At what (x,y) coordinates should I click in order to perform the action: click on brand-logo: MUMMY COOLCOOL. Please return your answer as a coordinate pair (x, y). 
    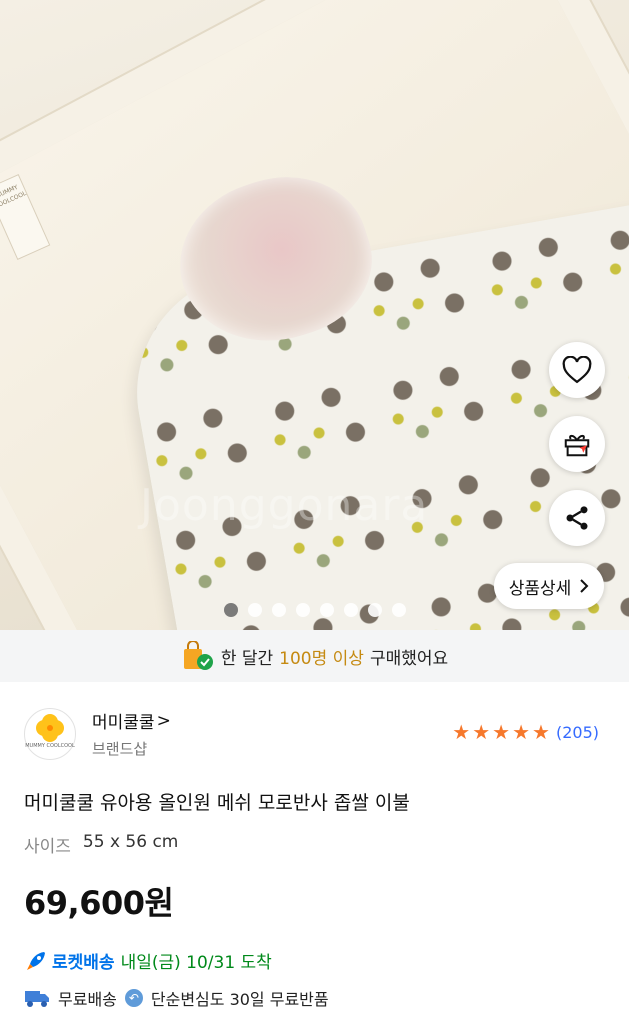
    Looking at the image, I should click on (50, 734).